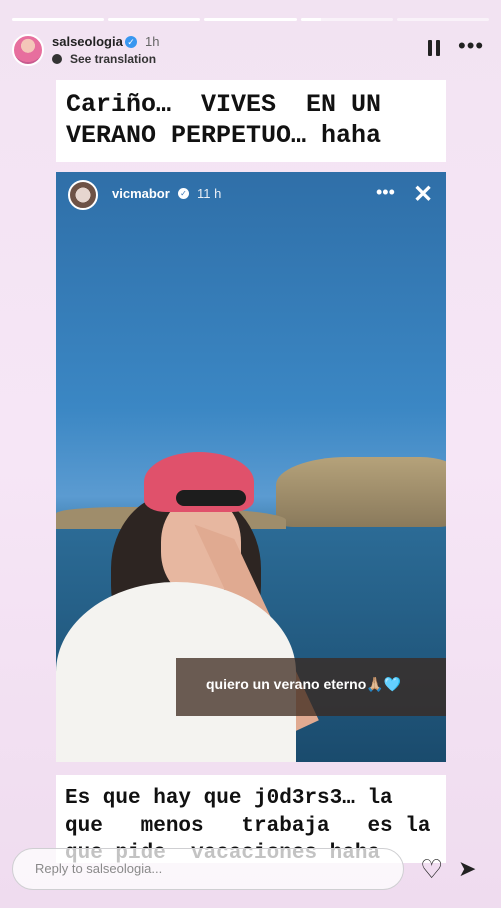 This screenshot has width=501, height=908. What do you see at coordinates (423, 194) in the screenshot?
I see `close-icon: ✕` at bounding box center [423, 194].